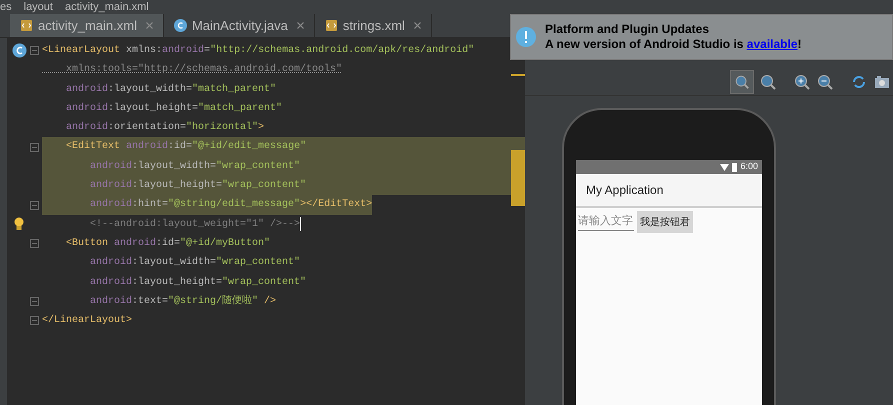 The width and height of the screenshot is (893, 405). I want to click on app-button: 我是按钮君, so click(665, 222).